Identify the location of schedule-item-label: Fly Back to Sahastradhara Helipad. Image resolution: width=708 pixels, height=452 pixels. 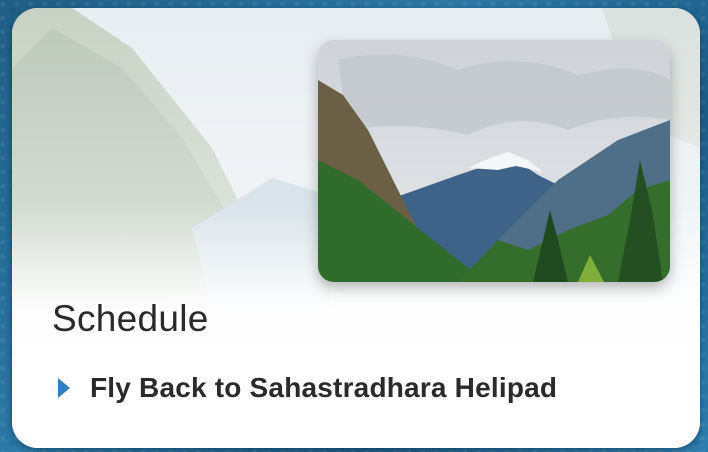
(324, 387).